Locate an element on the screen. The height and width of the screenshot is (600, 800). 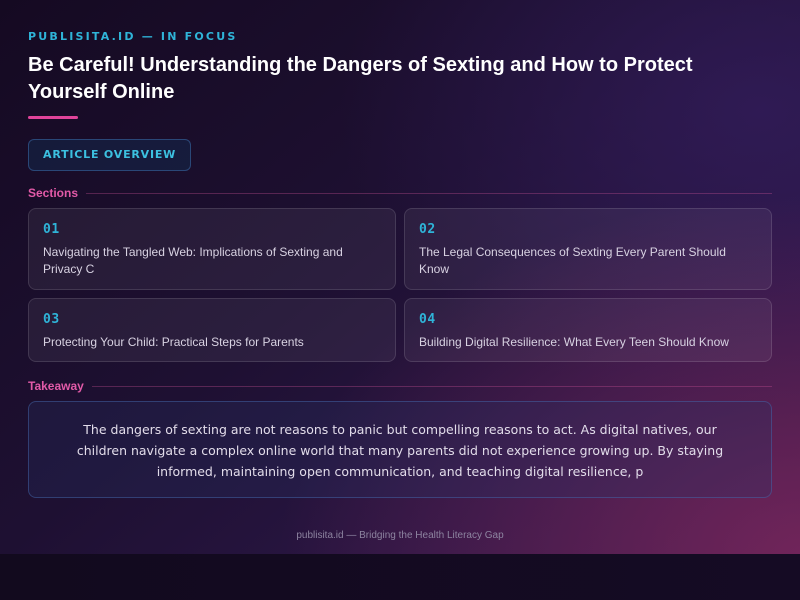
section-number: 01 is located at coordinates (51, 229).